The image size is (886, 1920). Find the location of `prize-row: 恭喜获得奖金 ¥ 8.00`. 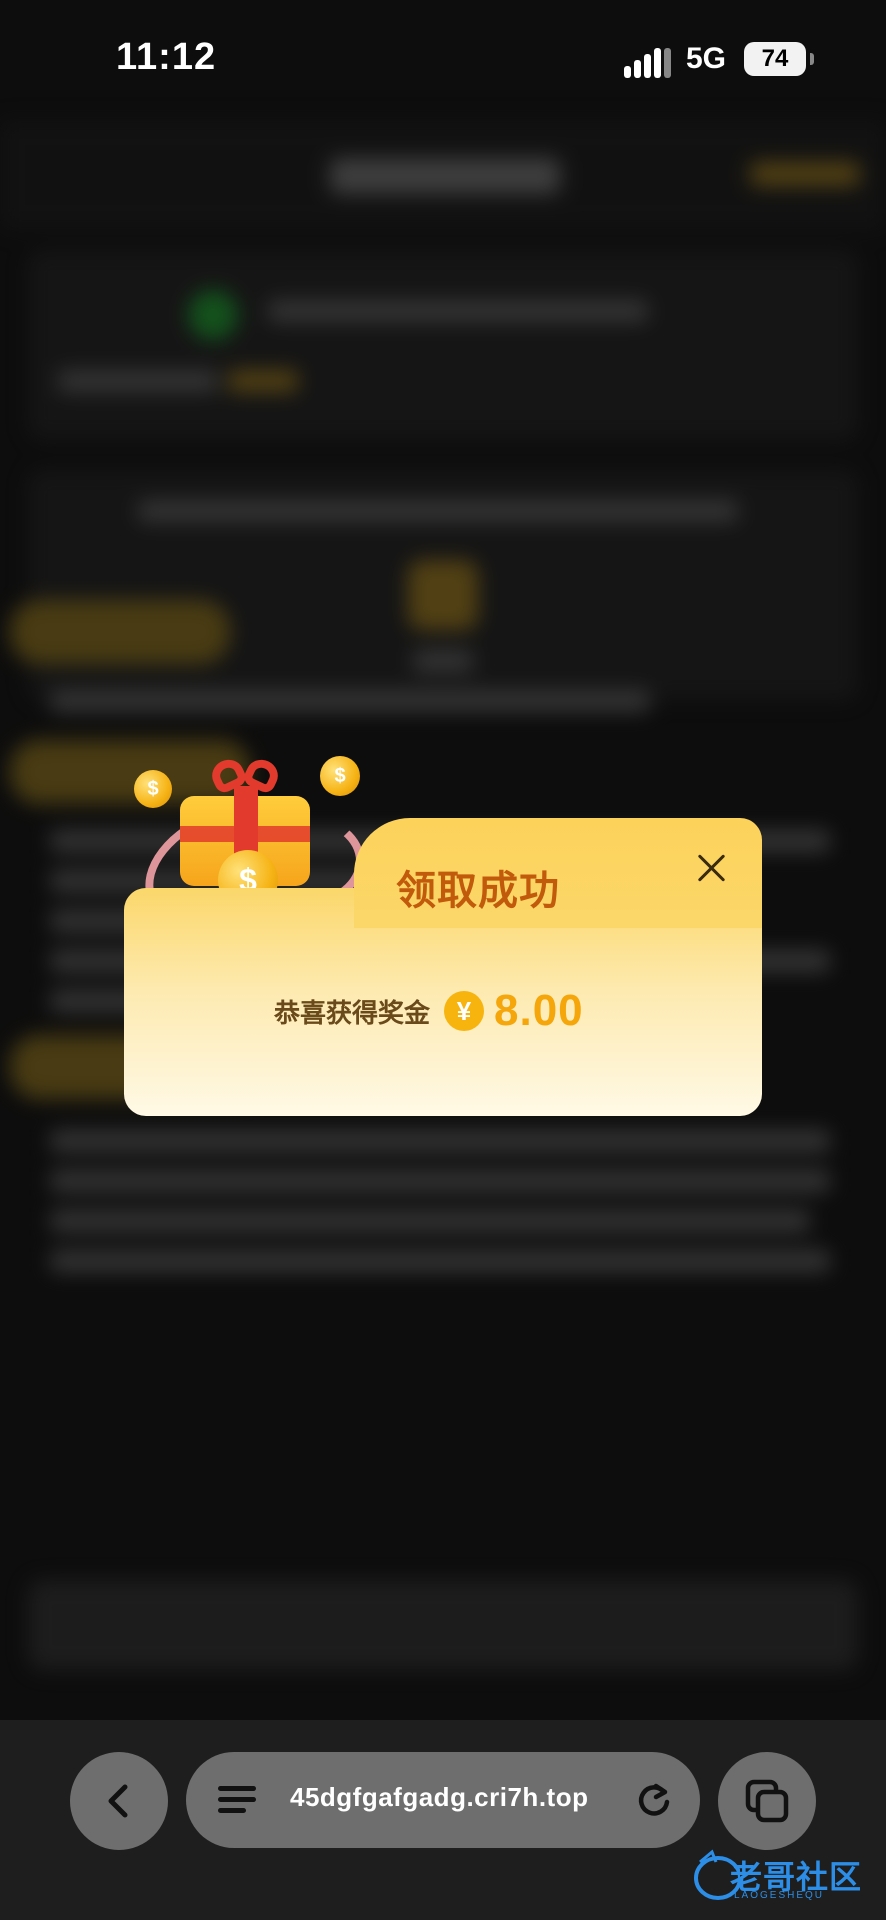

prize-row: 恭喜获得奖金 ¥ 8.00 is located at coordinates (429, 1011).